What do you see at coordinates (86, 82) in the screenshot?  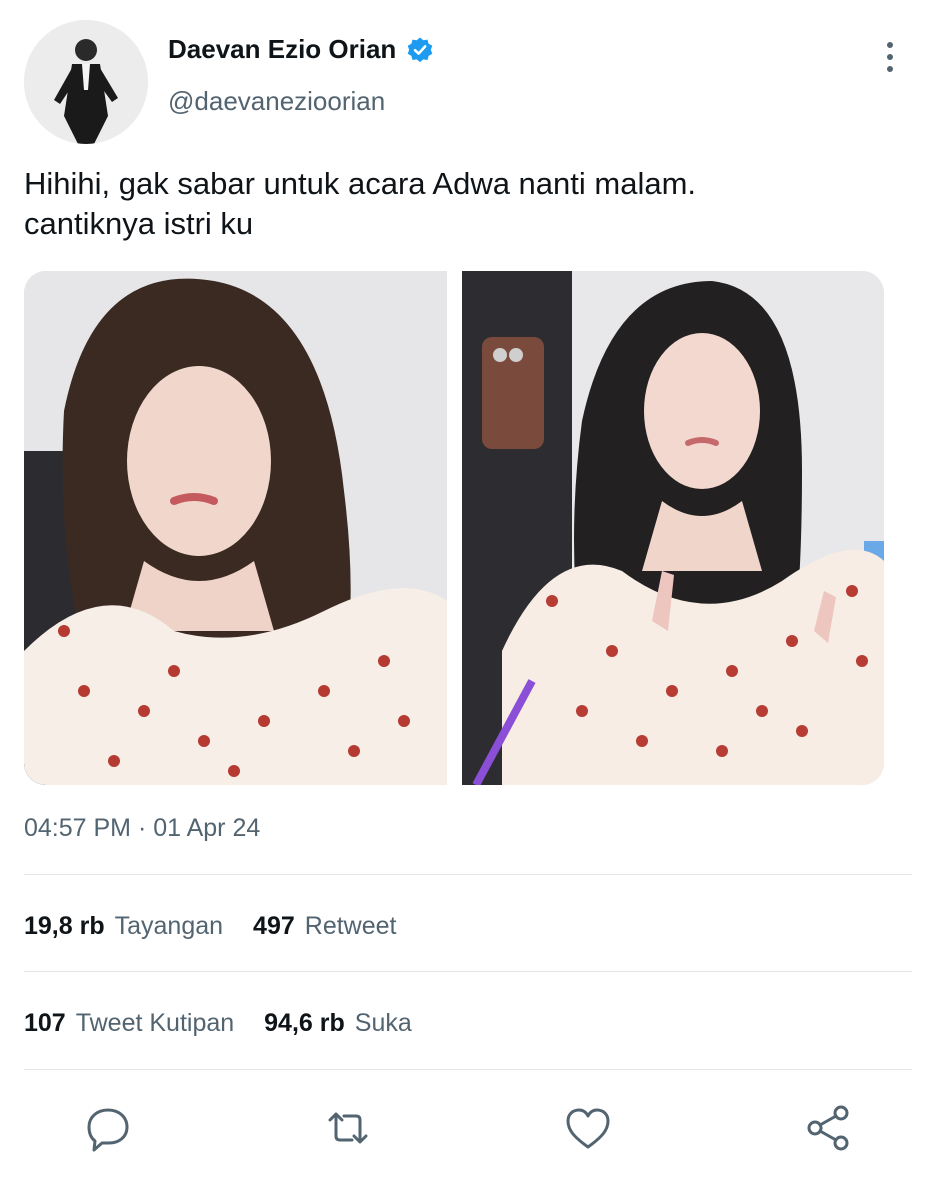 I see `avatar` at bounding box center [86, 82].